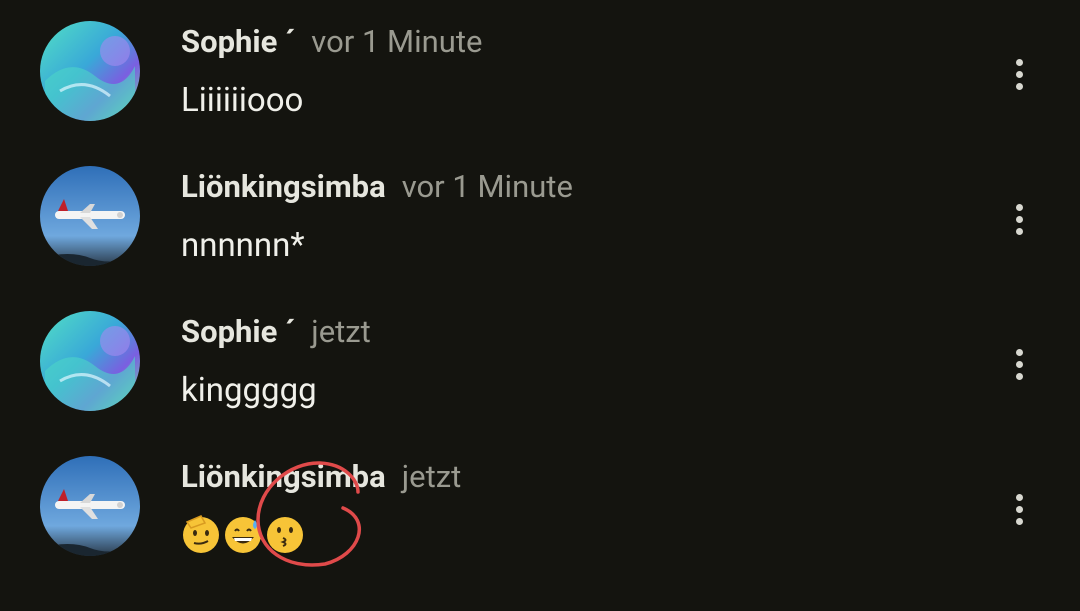 The width and height of the screenshot is (1080, 611). I want to click on comment-text: nnnnnn*, so click(243, 245).